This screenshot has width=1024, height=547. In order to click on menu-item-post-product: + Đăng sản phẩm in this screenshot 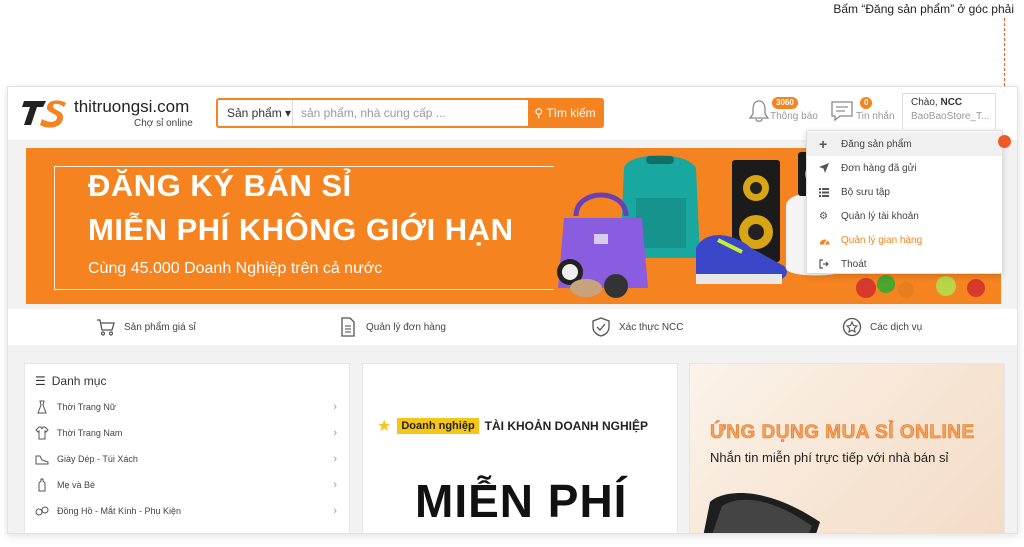, I will do `click(904, 144)`.